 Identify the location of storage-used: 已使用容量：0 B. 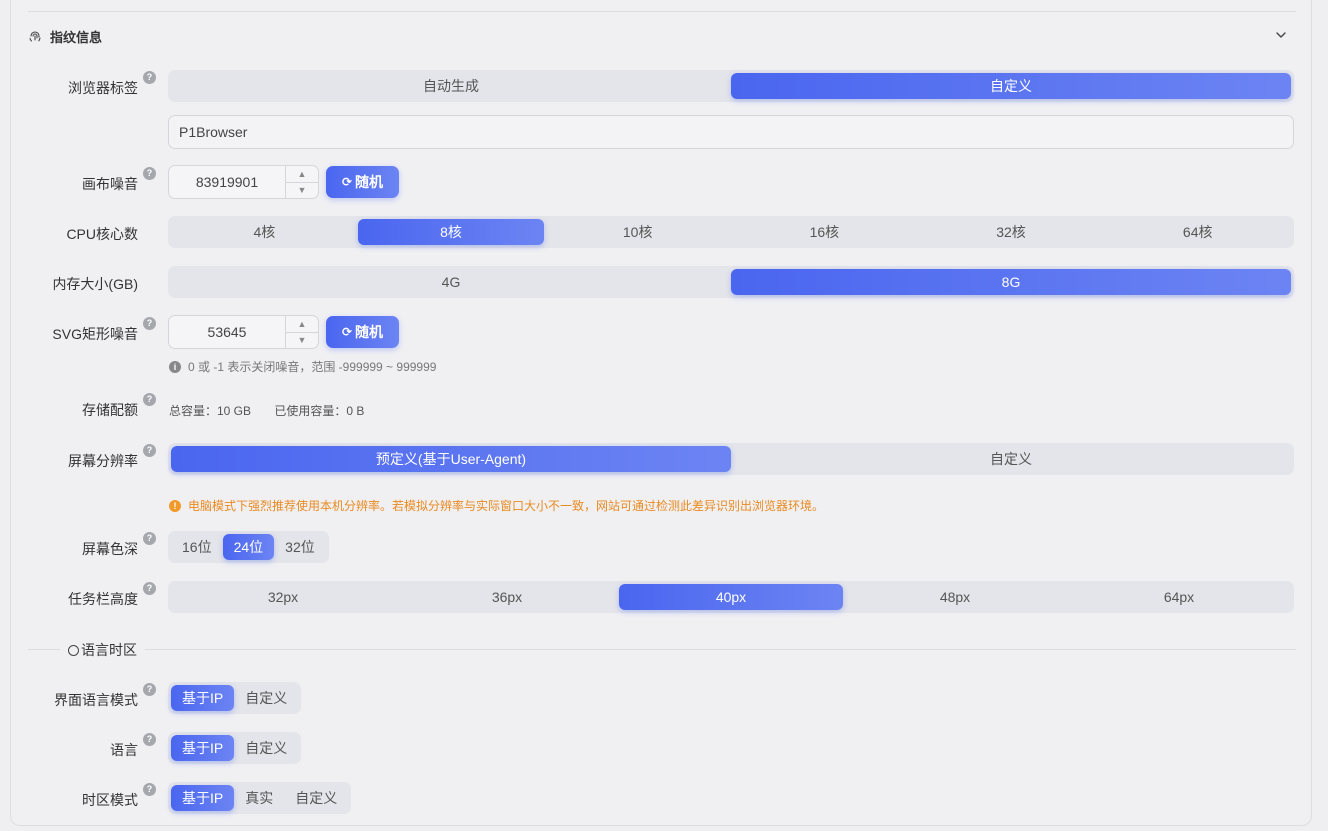
(319, 411).